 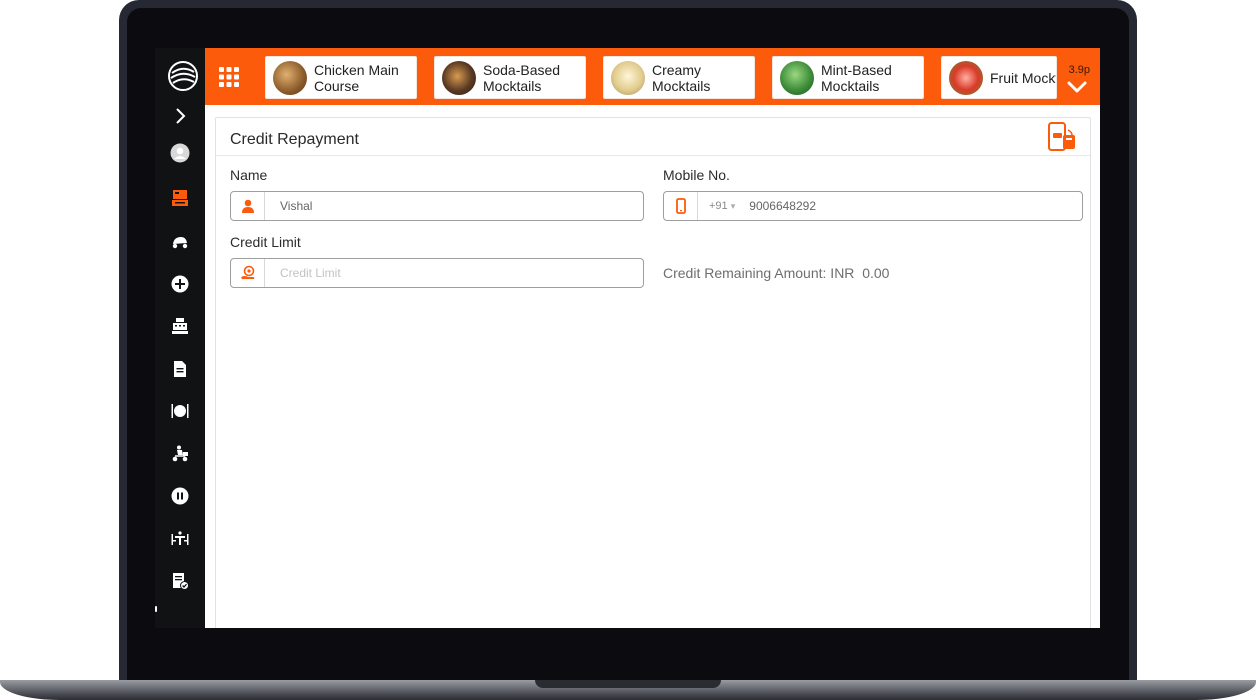 What do you see at coordinates (180, 496) in the screenshot?
I see `pause-circle-icon` at bounding box center [180, 496].